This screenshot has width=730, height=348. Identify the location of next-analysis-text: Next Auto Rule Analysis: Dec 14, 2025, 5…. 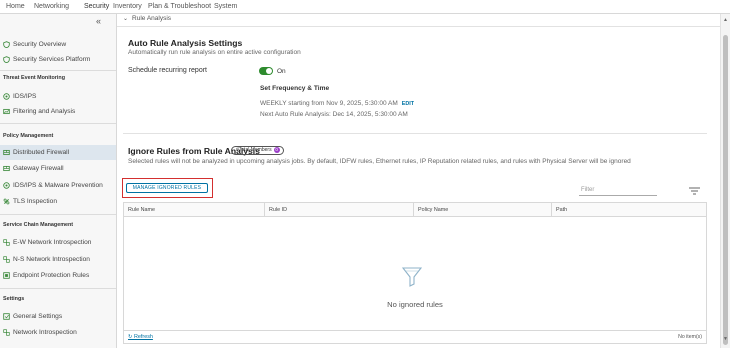
(334, 114).